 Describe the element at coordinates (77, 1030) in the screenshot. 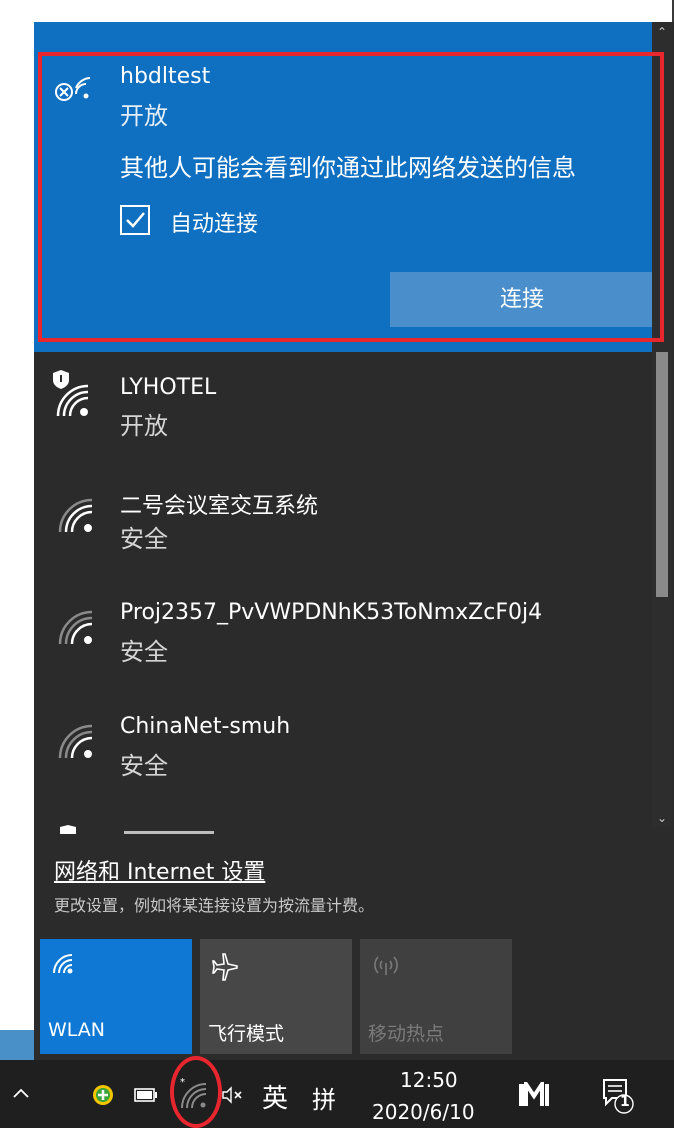

I see `wlan-label: WLAN` at that location.